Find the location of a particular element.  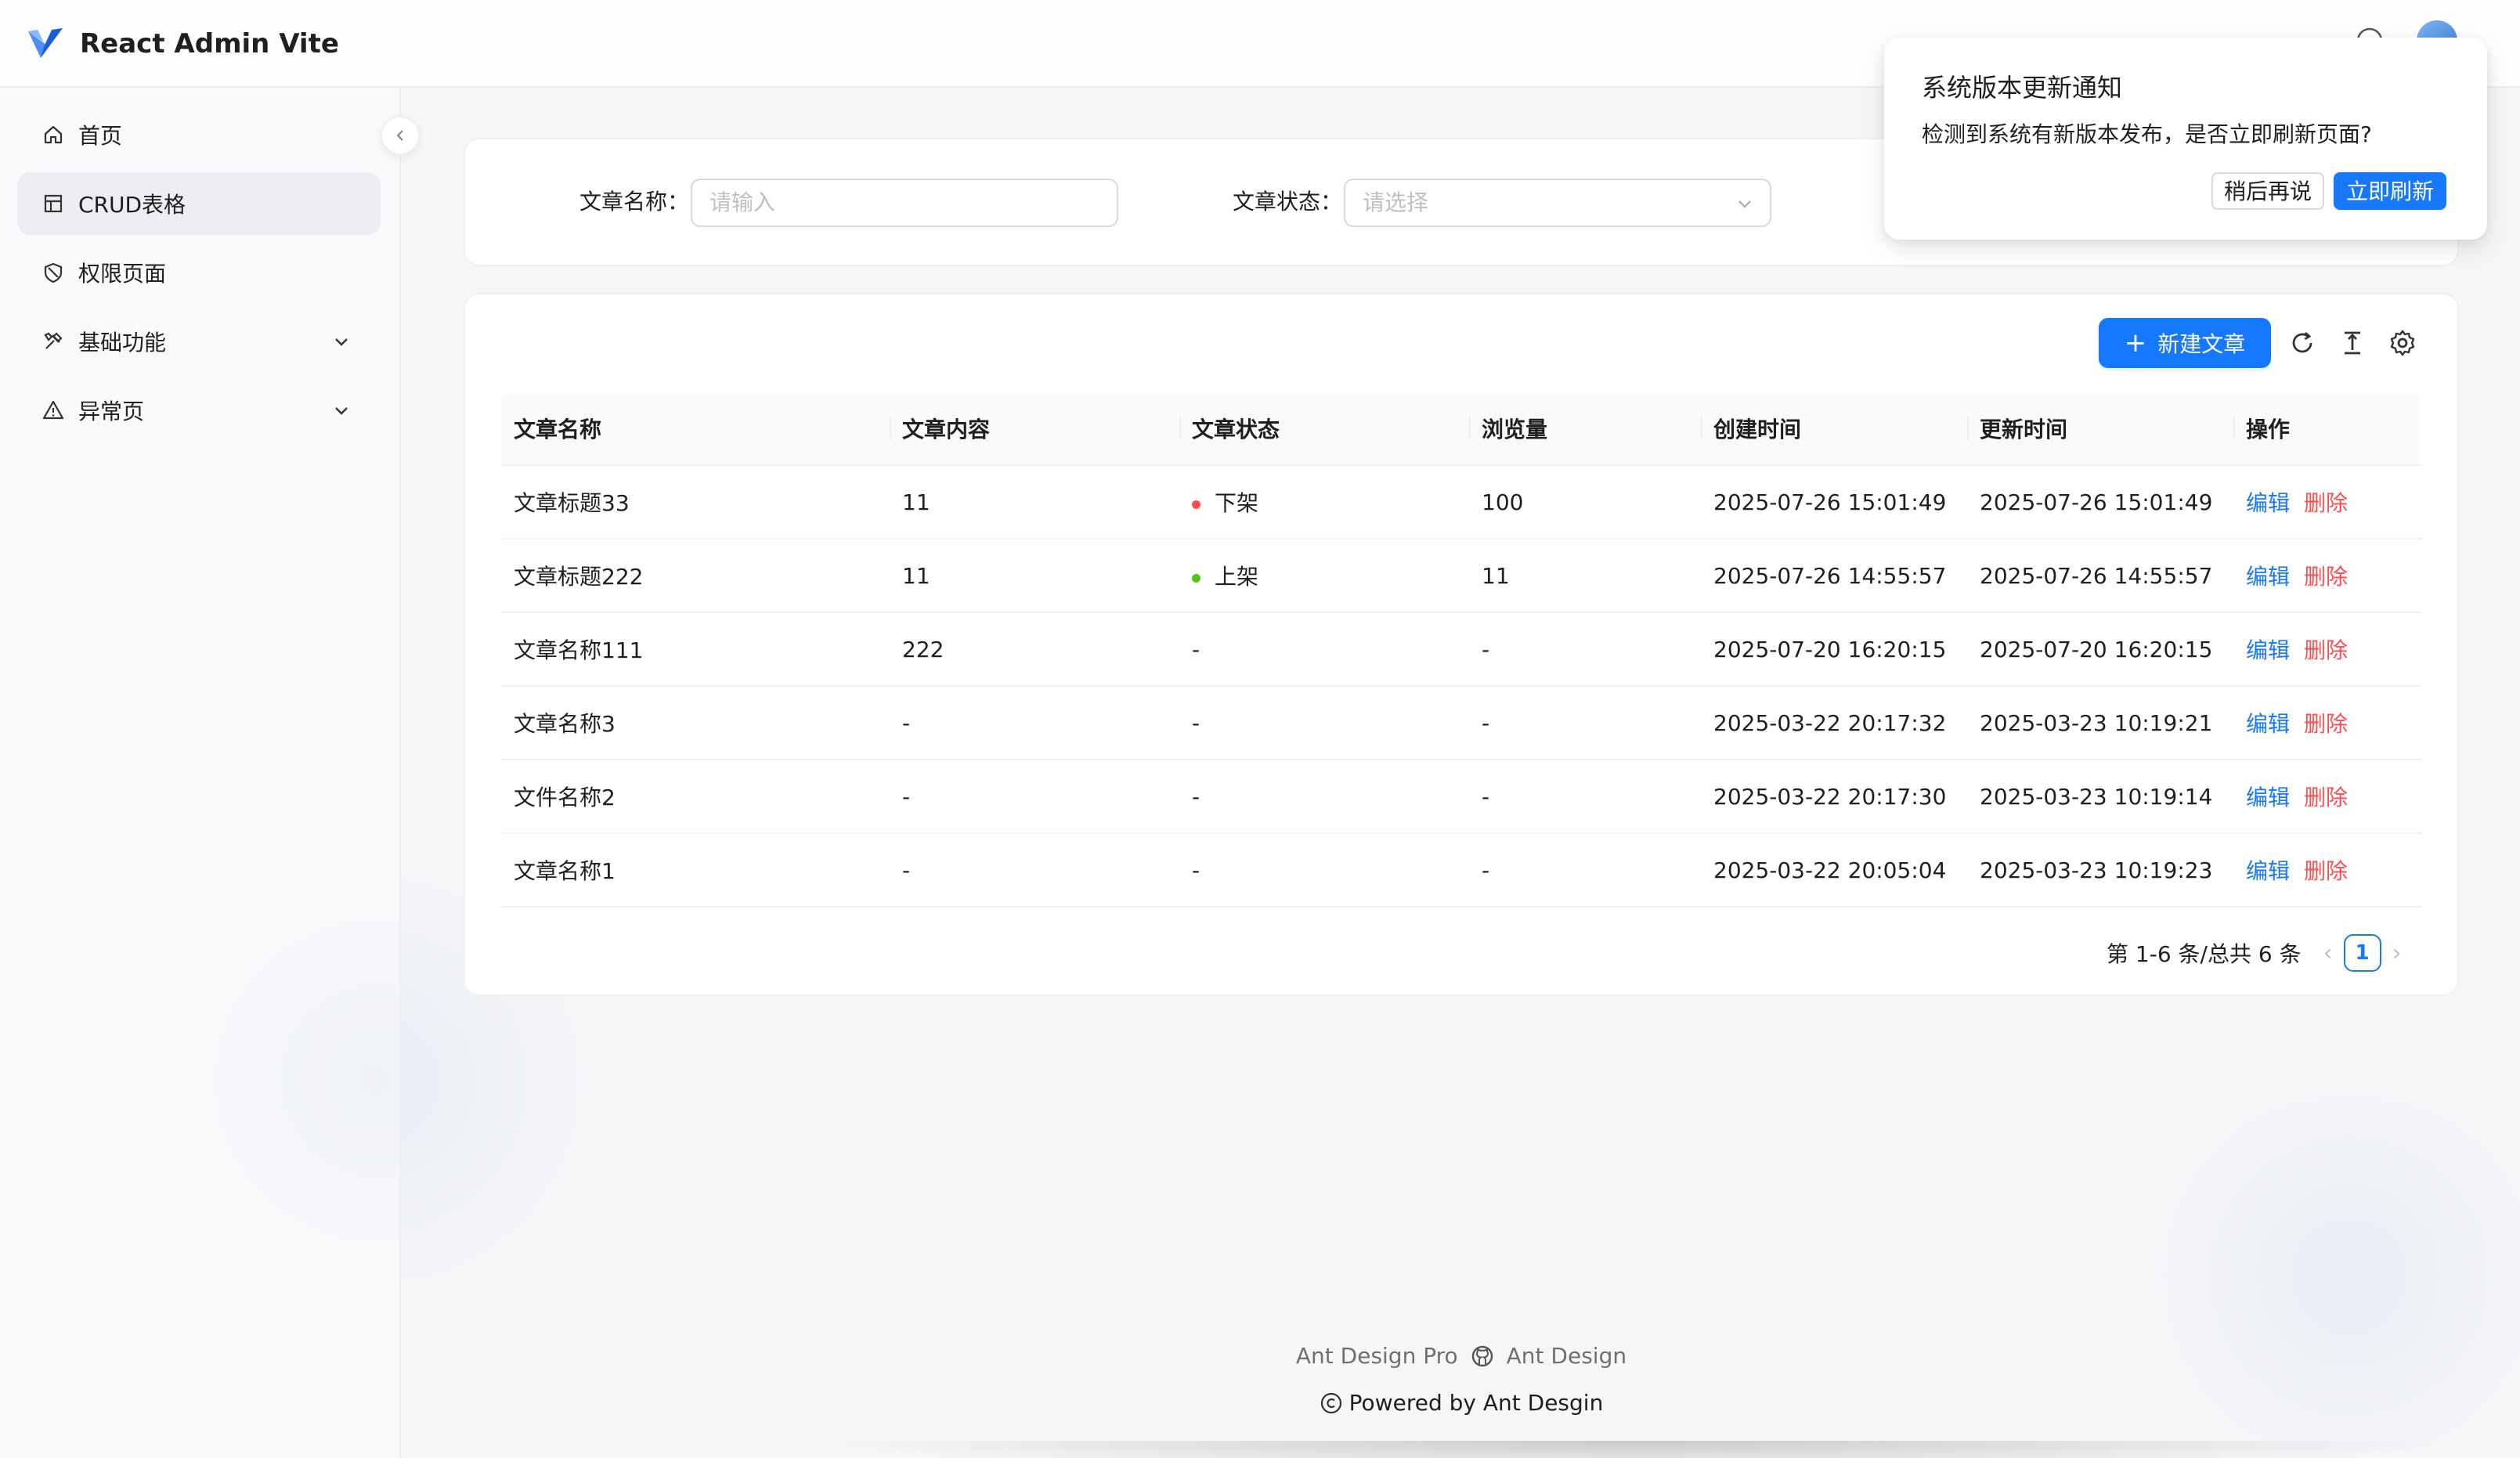

column-header: 操作 is located at coordinates (2327, 429).